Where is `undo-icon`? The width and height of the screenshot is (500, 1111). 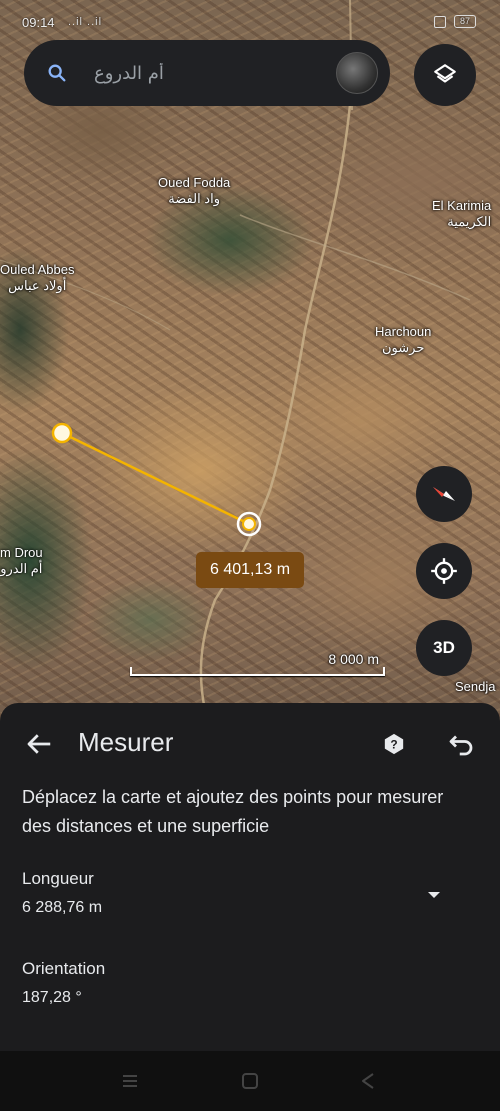 undo-icon is located at coordinates (461, 744).